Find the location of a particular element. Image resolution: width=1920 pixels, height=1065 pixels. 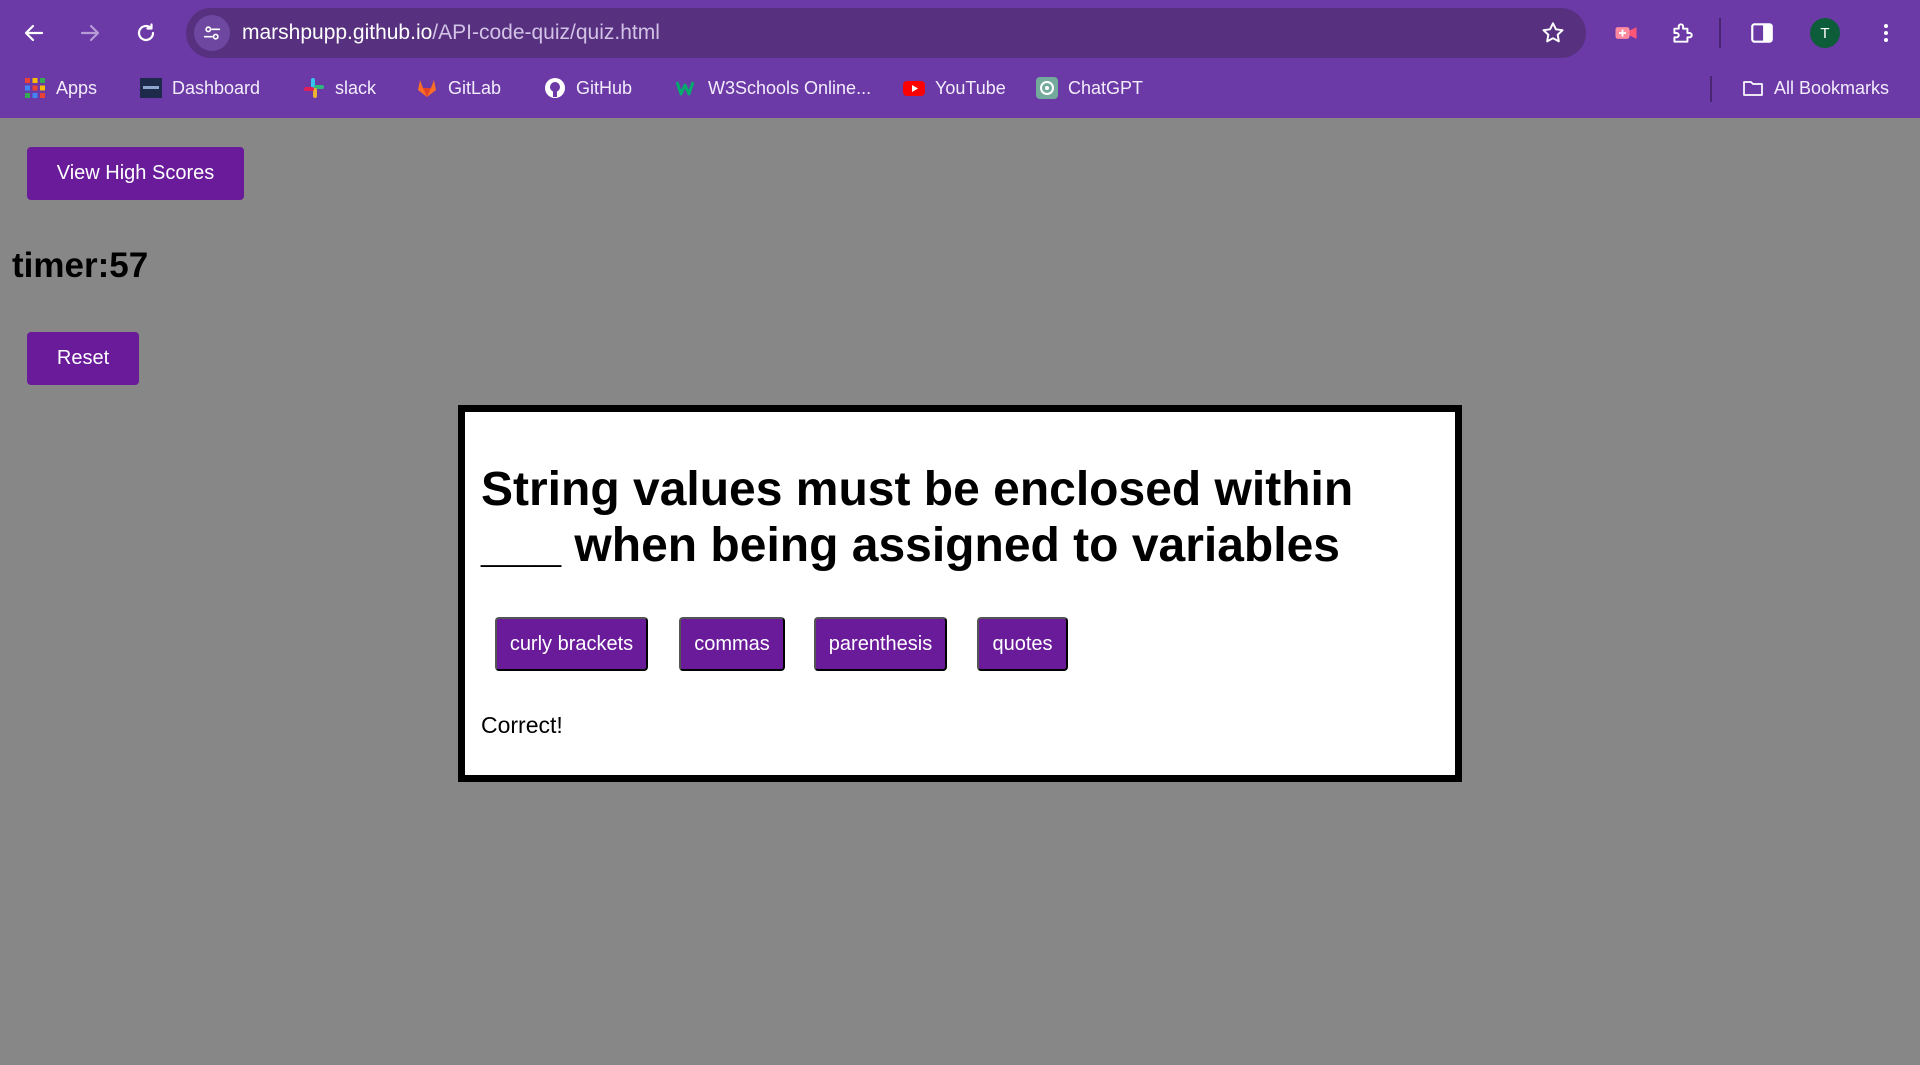

extensions-button is located at coordinates (1682, 33).